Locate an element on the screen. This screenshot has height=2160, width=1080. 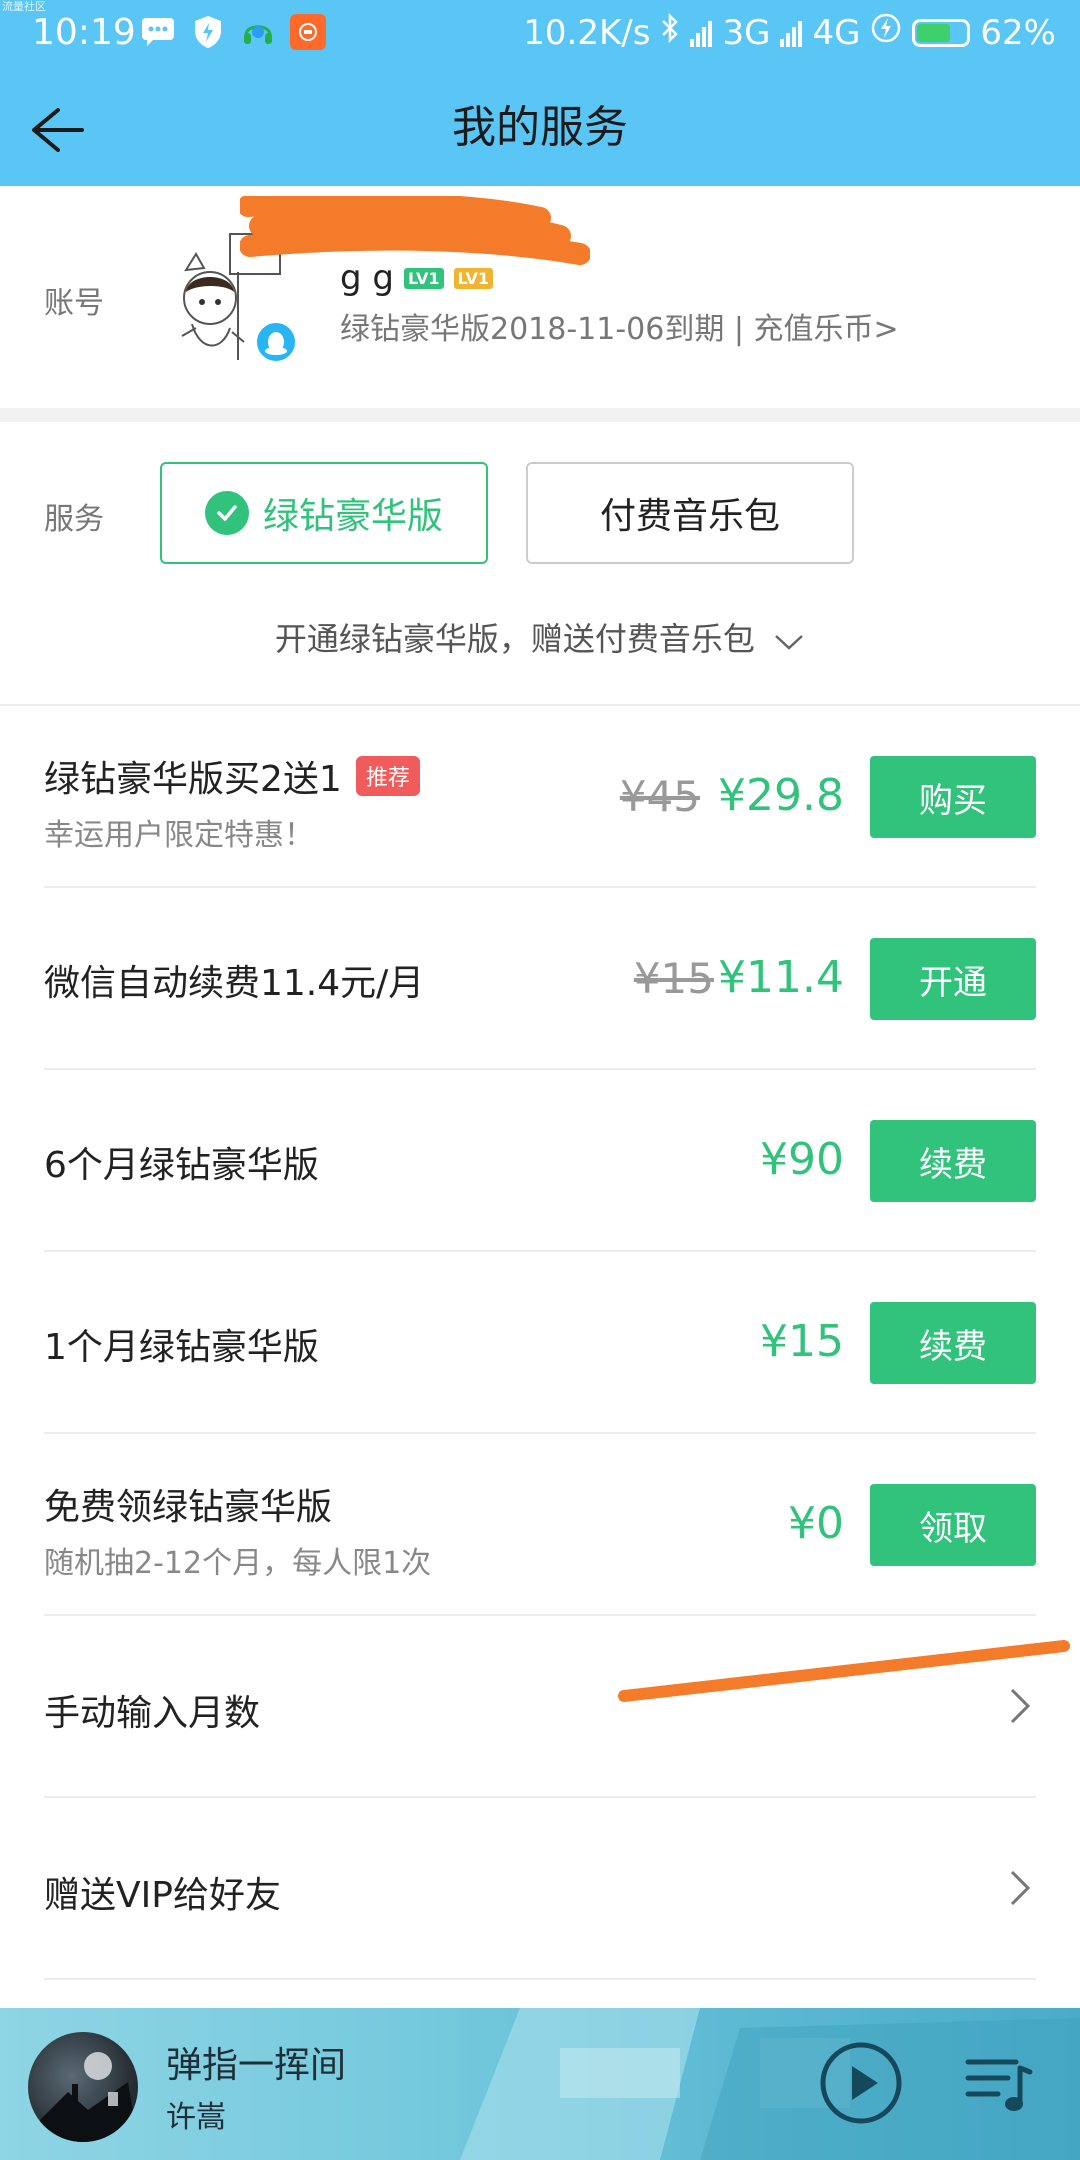
plan-subtitle: 幸运用户限定特惠！ is located at coordinates (179, 835).